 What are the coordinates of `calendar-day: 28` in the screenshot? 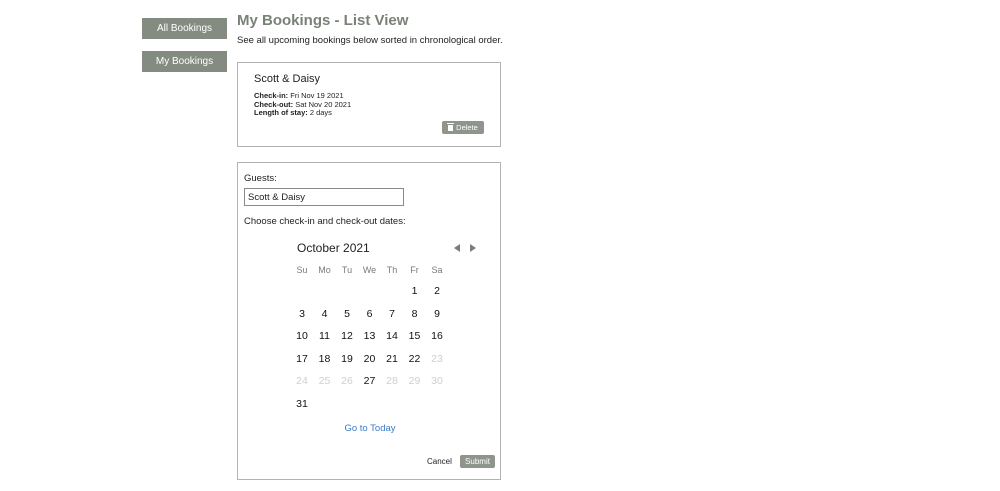 It's located at (392, 381).